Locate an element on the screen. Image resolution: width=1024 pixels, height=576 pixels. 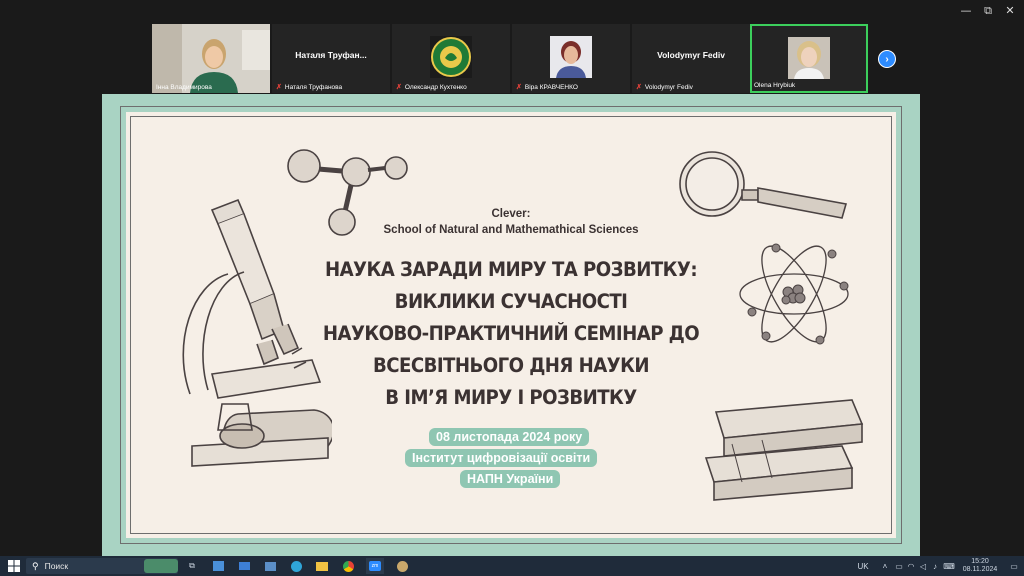
search-box: ⚲ Поиск is located at coordinates (102, 566).